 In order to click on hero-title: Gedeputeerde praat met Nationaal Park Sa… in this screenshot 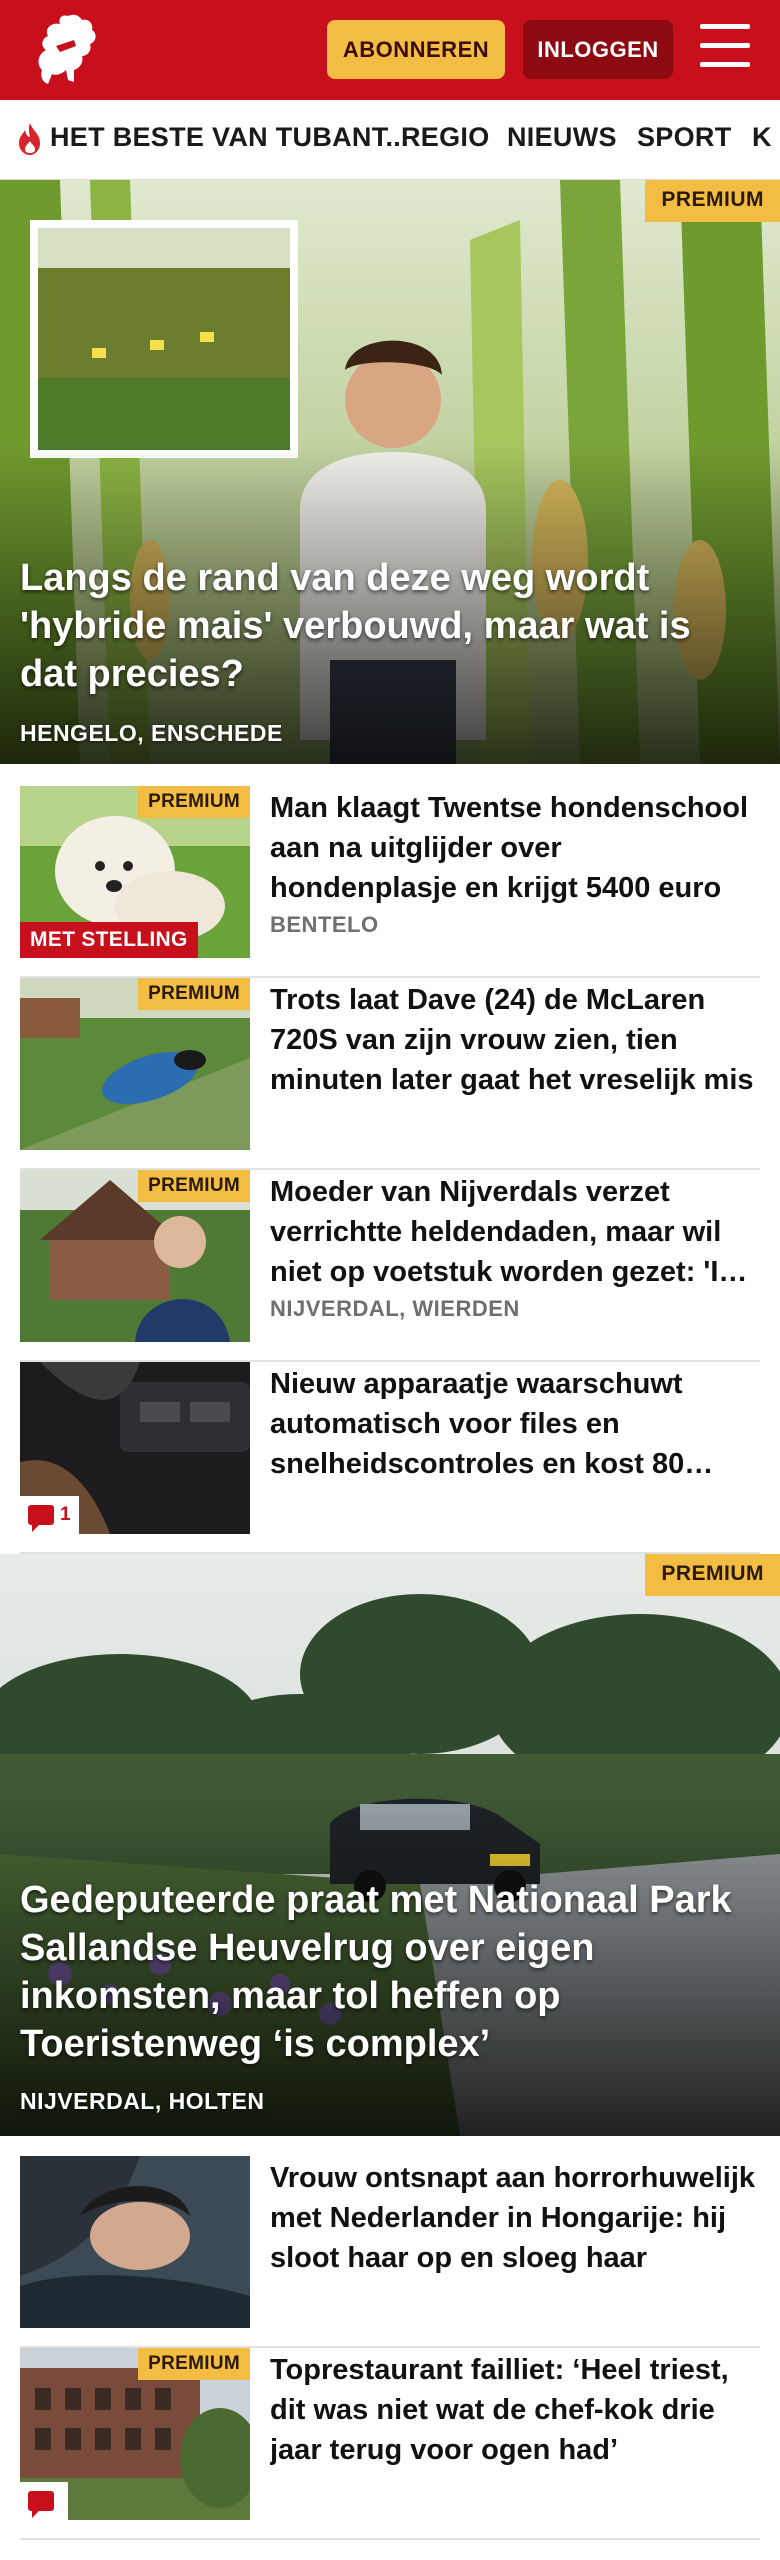, I will do `click(385, 1972)`.